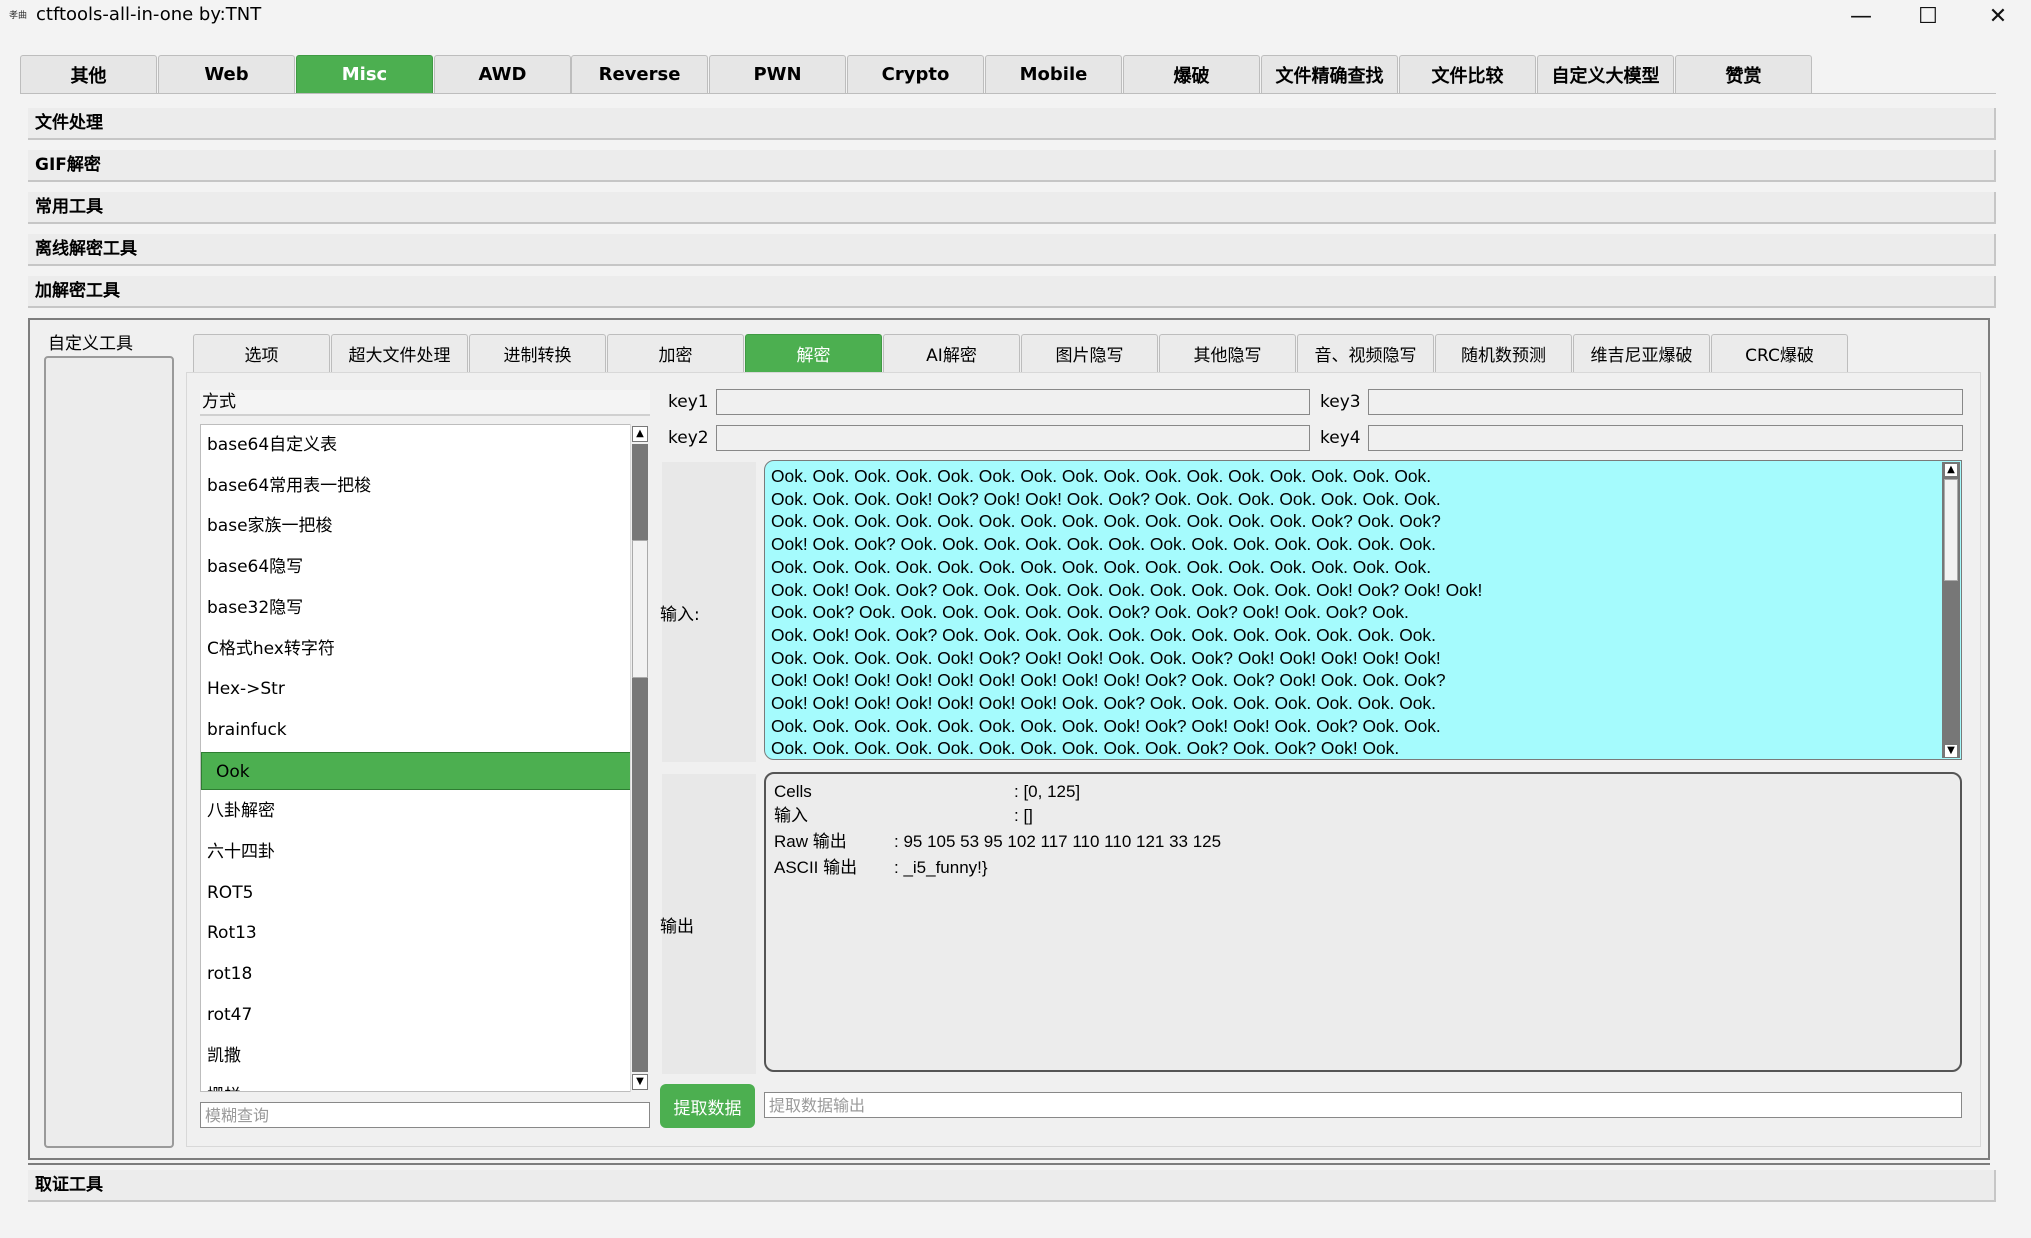  I want to click on input-scroll-down-icon: ▼, so click(1951, 751).